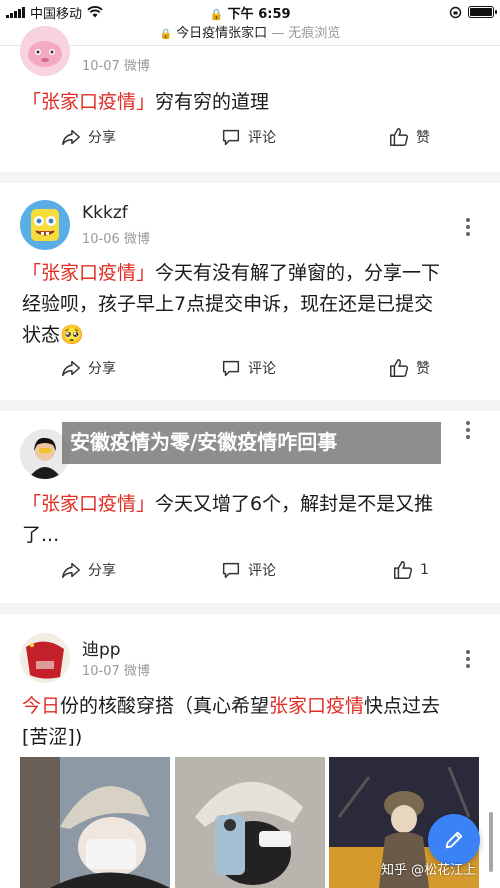 The width and height of the screenshot is (500, 888). I want to click on pleading-face-icon: 🥺, so click(72, 335).